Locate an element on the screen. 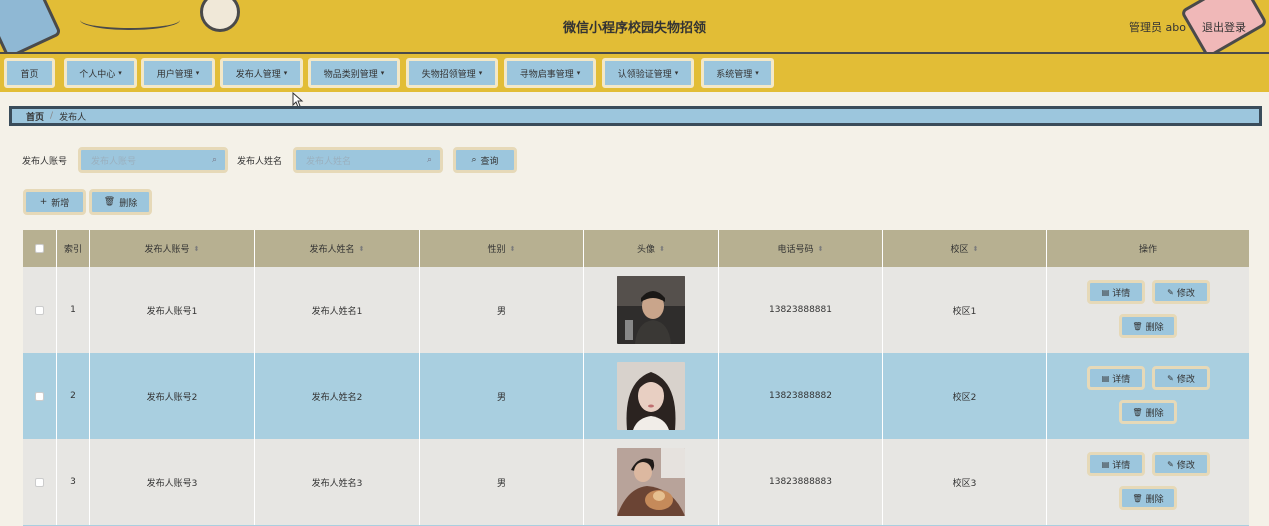 The image size is (1269, 526). select-all-checkbox is located at coordinates (39, 248).